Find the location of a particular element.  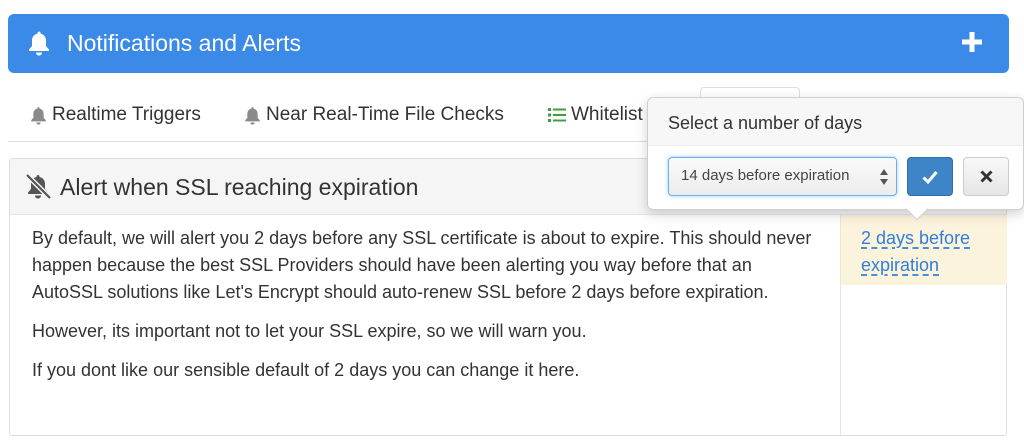

days-select: 14 days before expiration is located at coordinates (782, 176).